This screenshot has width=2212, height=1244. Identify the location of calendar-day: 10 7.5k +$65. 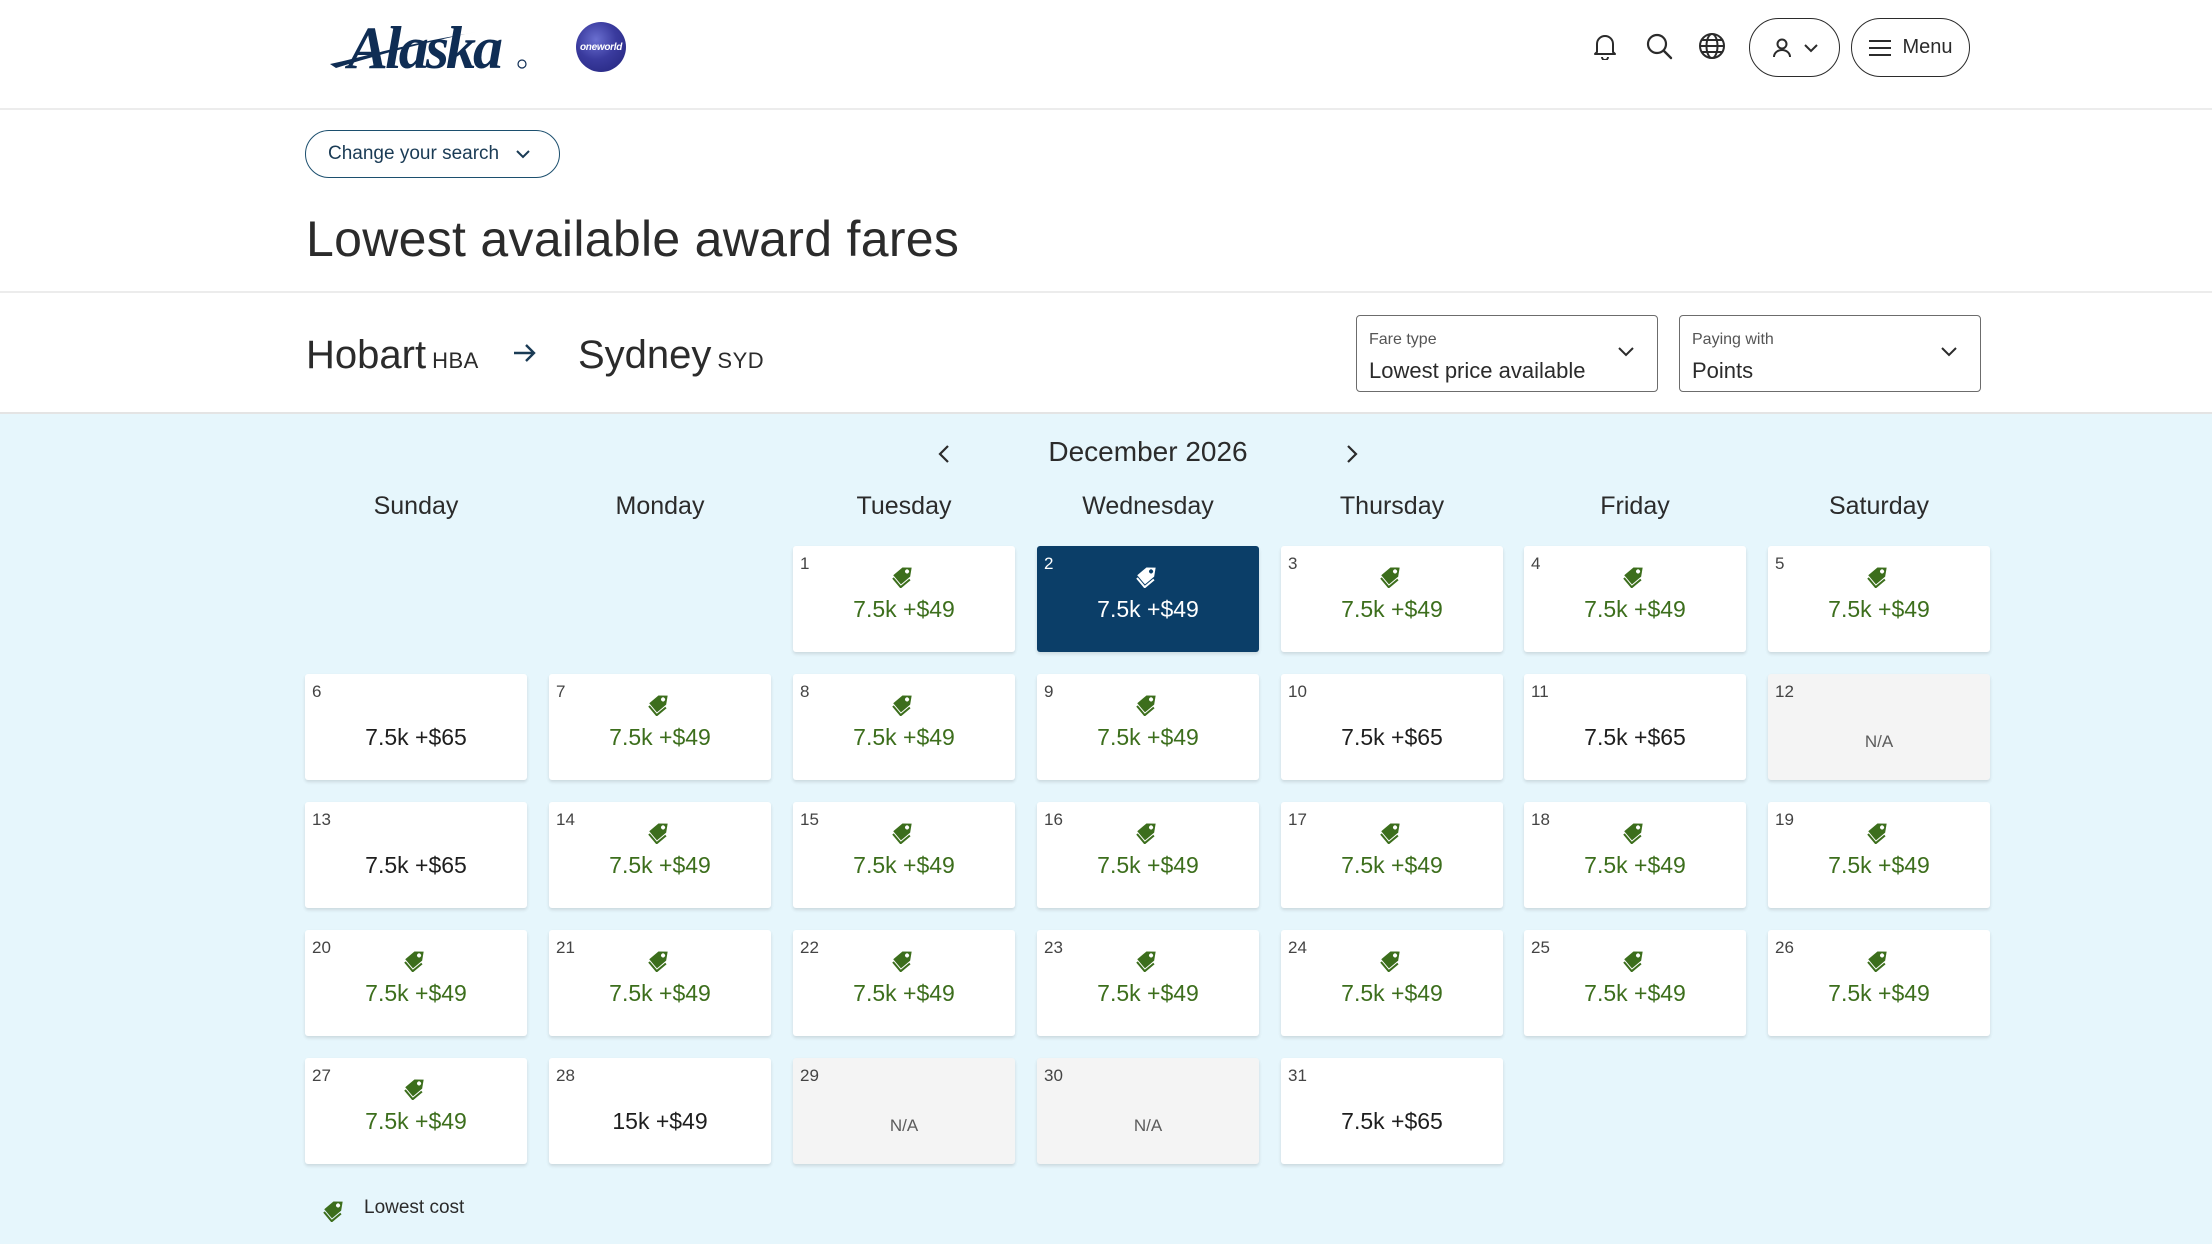
(1392, 727).